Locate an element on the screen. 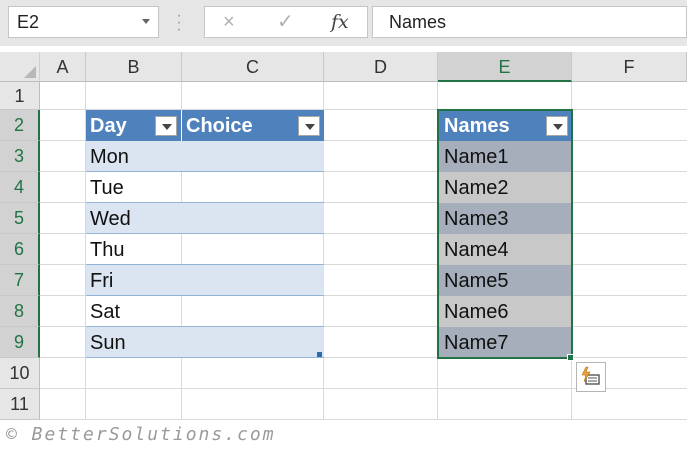 This screenshot has height=454, width=687. table-cell-day: Sat is located at coordinates (103, 312).